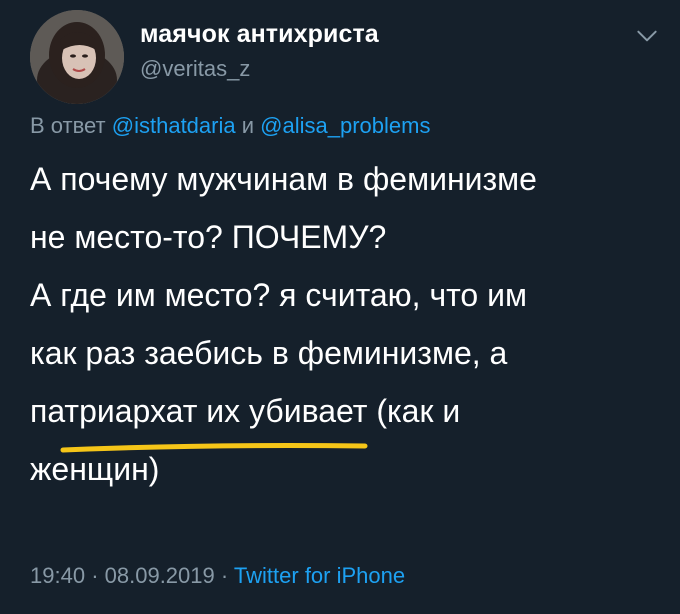  What do you see at coordinates (245, 411) in the screenshot?
I see `tweet-line: патриархат их убивает (как и` at bounding box center [245, 411].